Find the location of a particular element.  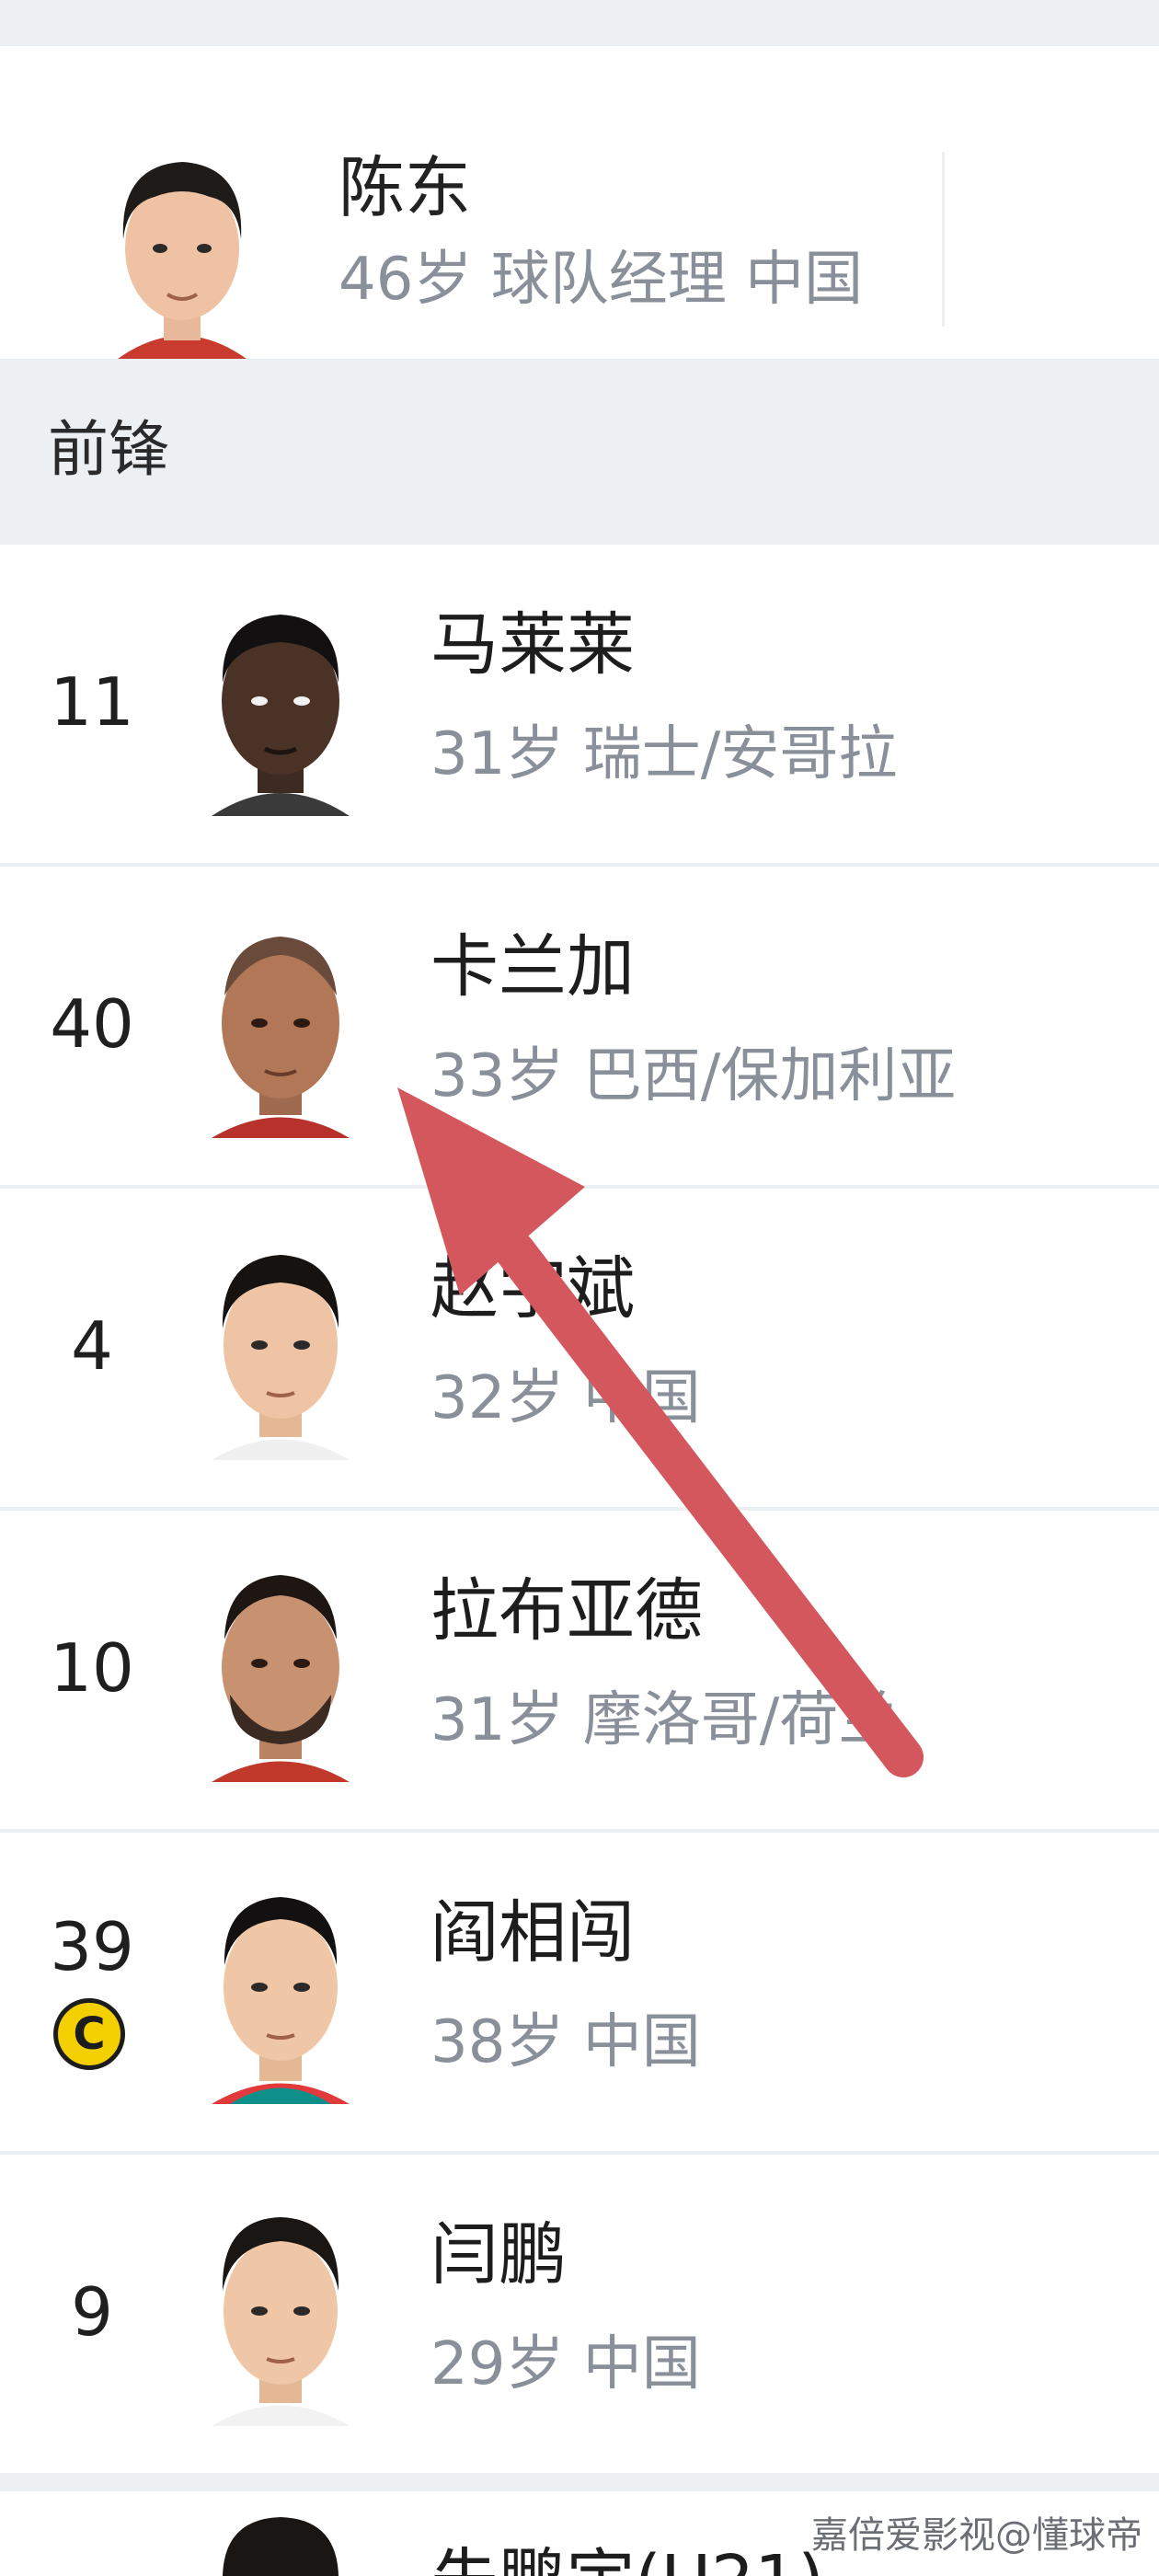

player-number: 10 is located at coordinates (92, 1668).